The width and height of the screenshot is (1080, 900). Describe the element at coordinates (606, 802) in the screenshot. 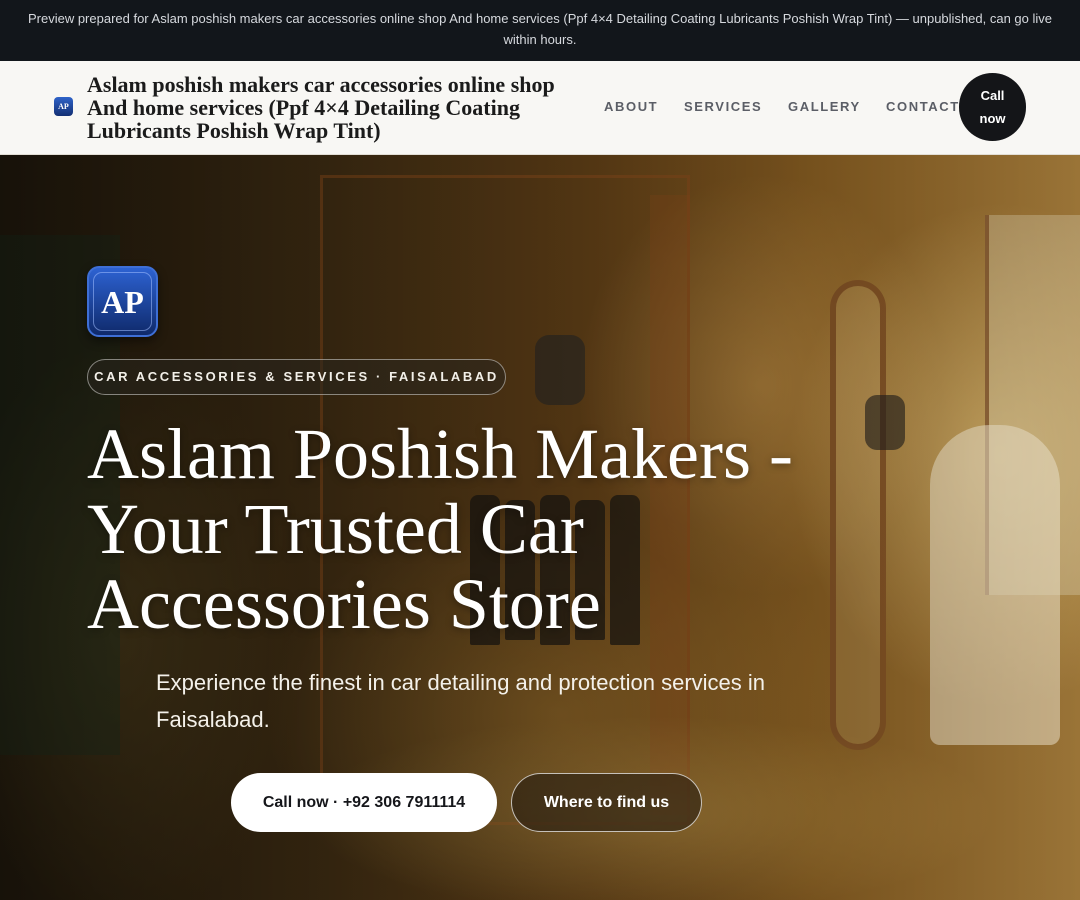

I see `find-us-button: Where to find us` at that location.